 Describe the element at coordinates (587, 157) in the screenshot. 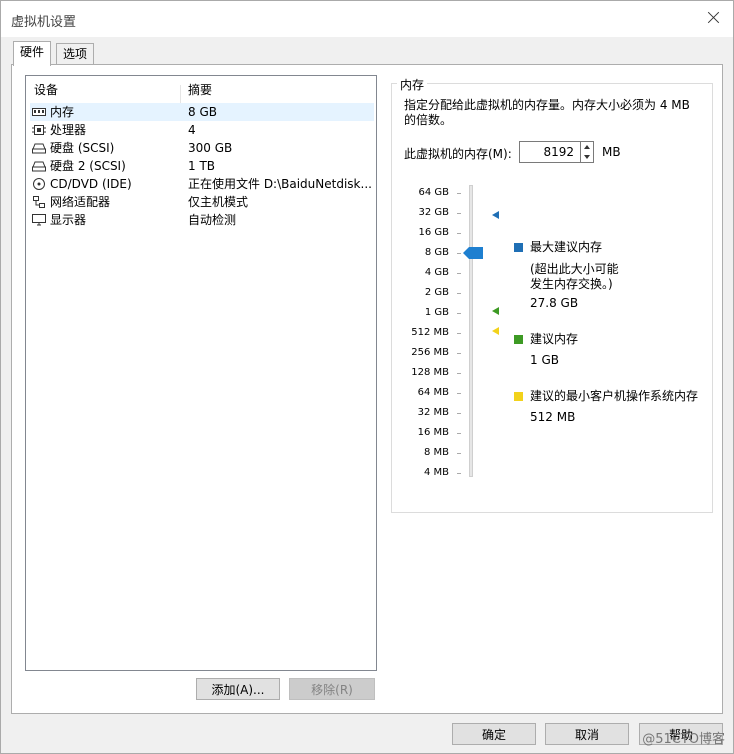

I see `spin-down-icon` at that location.